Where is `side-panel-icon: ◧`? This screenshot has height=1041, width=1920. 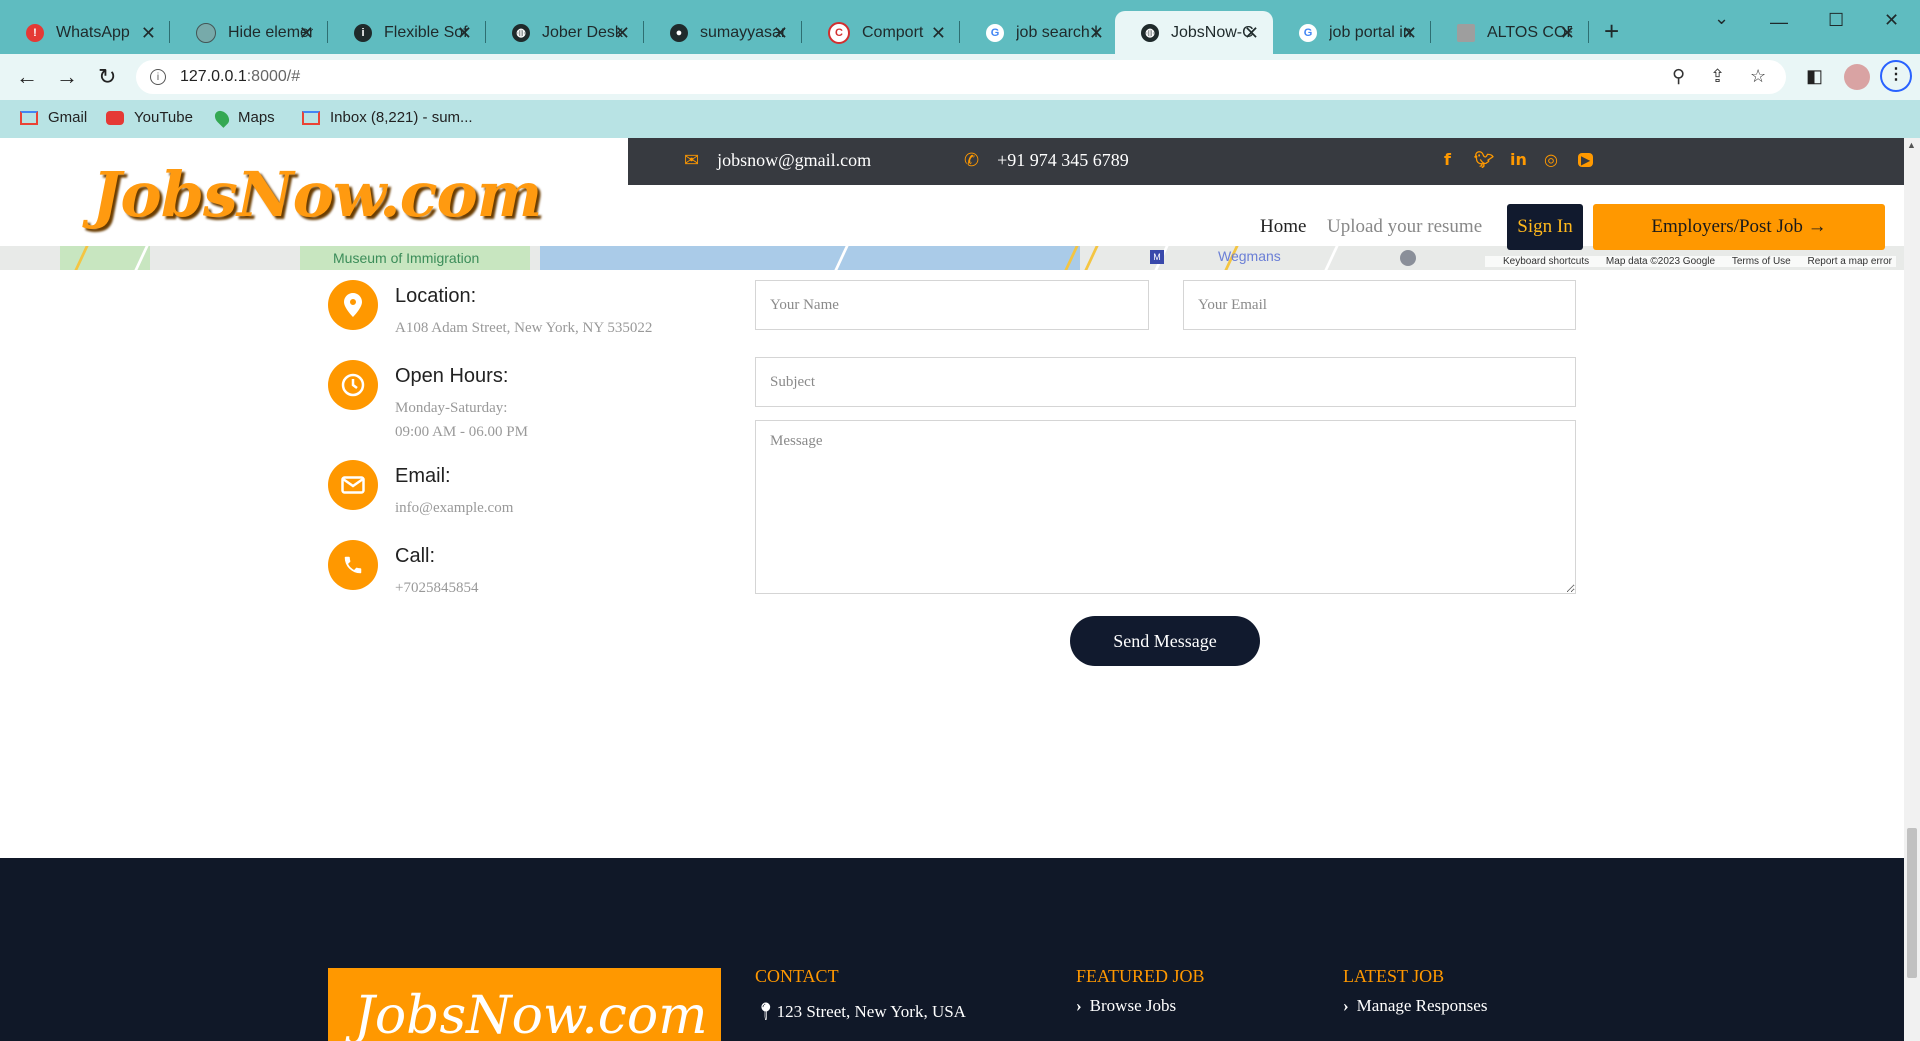
side-panel-icon: ◧ is located at coordinates (1814, 76).